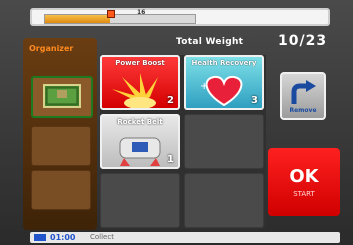  Describe the element at coordinates (303, 92) in the screenshot. I see `curved-arrow-icon` at that location.